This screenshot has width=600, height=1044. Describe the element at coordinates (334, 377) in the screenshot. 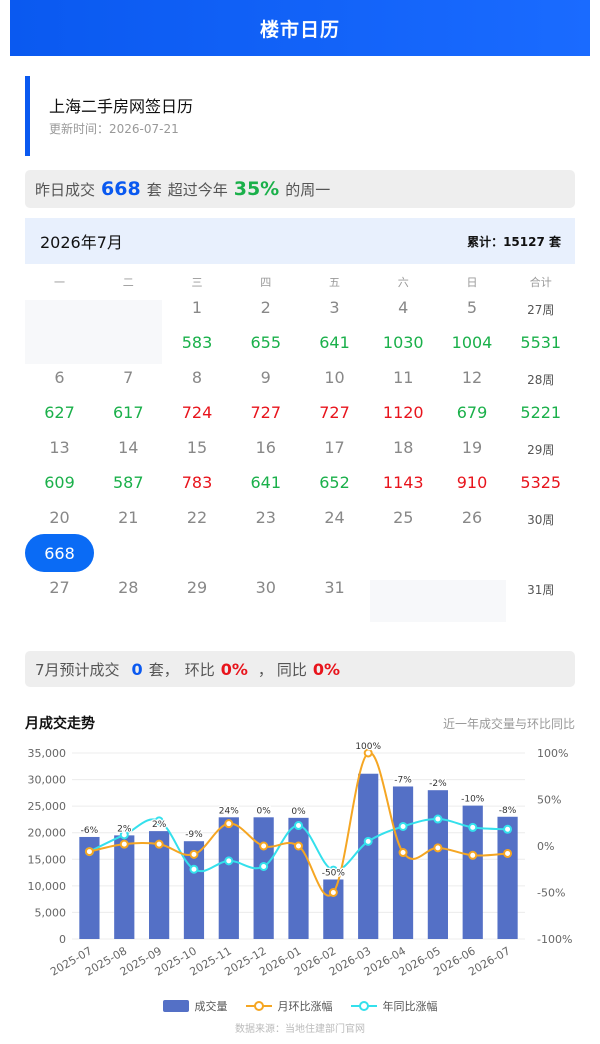

I see `calendar-day: 10` at that location.